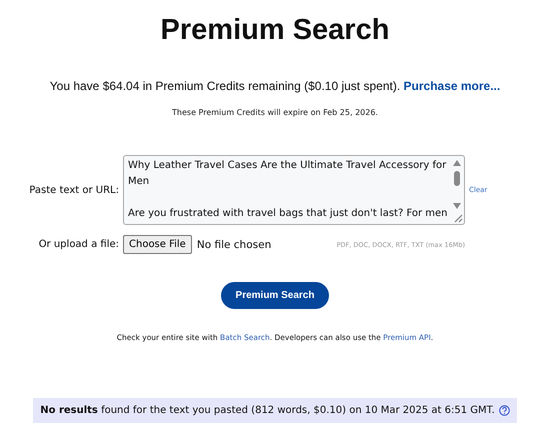 Image resolution: width=550 pixels, height=445 pixels. What do you see at coordinates (78, 244) in the screenshot?
I see `upload-label: Or upload a file:` at bounding box center [78, 244].